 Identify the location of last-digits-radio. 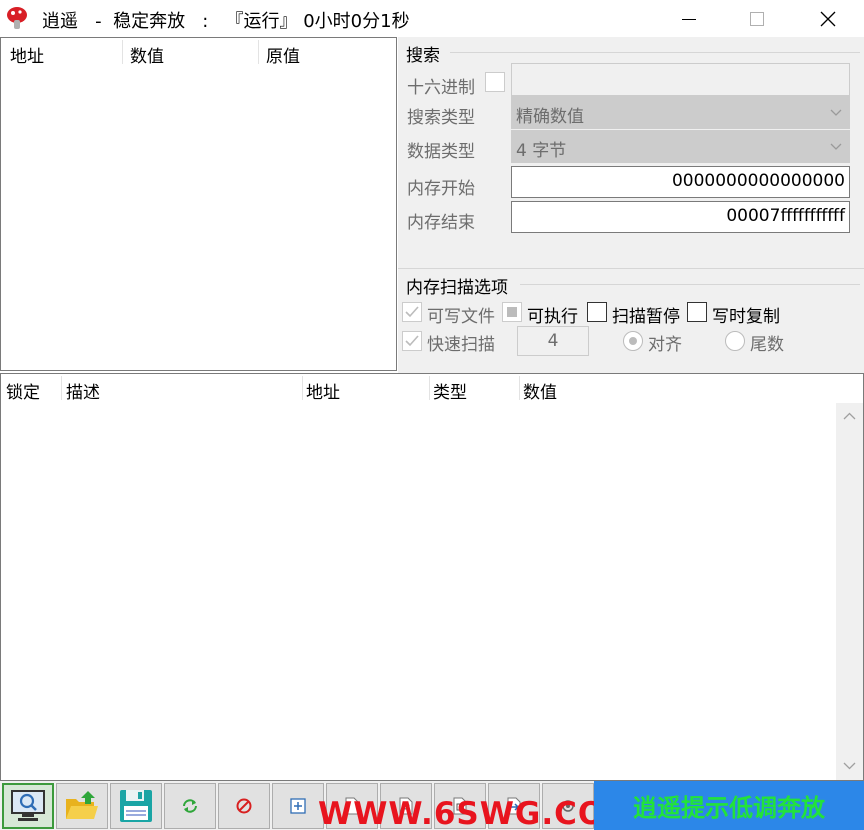
(735, 341).